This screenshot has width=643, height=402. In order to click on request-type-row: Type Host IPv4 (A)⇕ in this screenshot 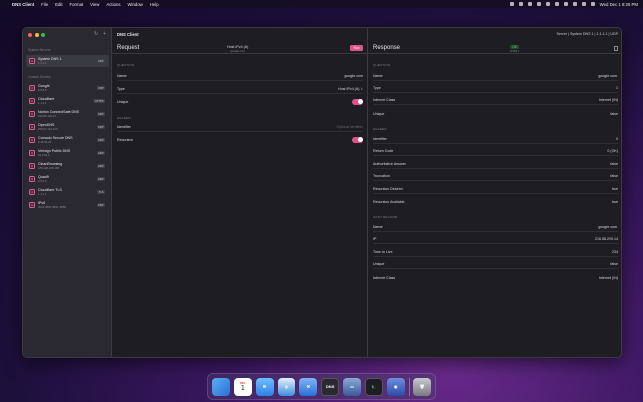, I will do `click(240, 89)`.